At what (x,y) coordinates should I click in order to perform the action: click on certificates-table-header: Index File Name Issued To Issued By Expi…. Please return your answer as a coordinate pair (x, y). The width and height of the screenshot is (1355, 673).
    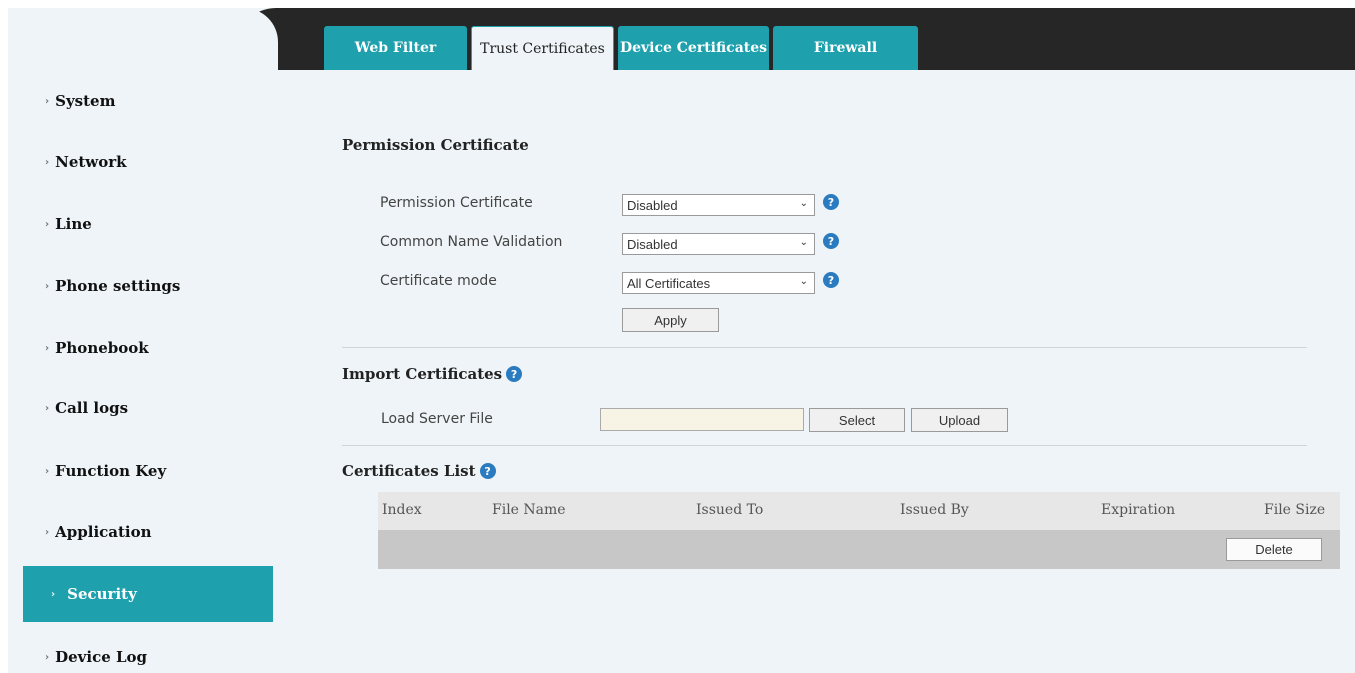
    Looking at the image, I should click on (859, 511).